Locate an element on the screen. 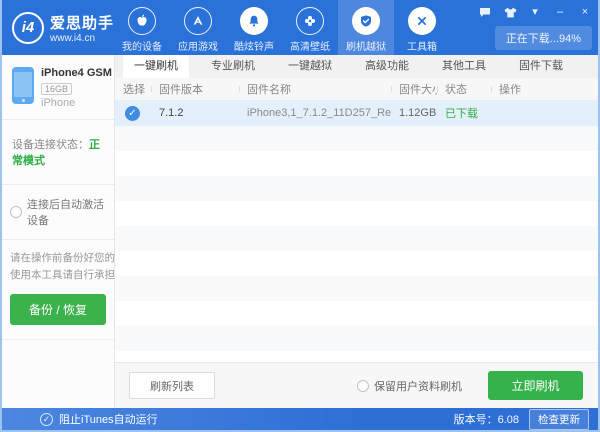 The width and height of the screenshot is (600, 432). wallpaper-flower-icon is located at coordinates (310, 21).